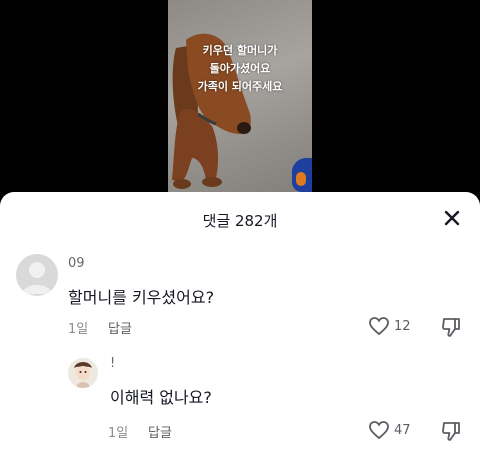 The image size is (480, 451). I want to click on video-caption-line-3: 가족이 되어주세요, so click(240, 86).